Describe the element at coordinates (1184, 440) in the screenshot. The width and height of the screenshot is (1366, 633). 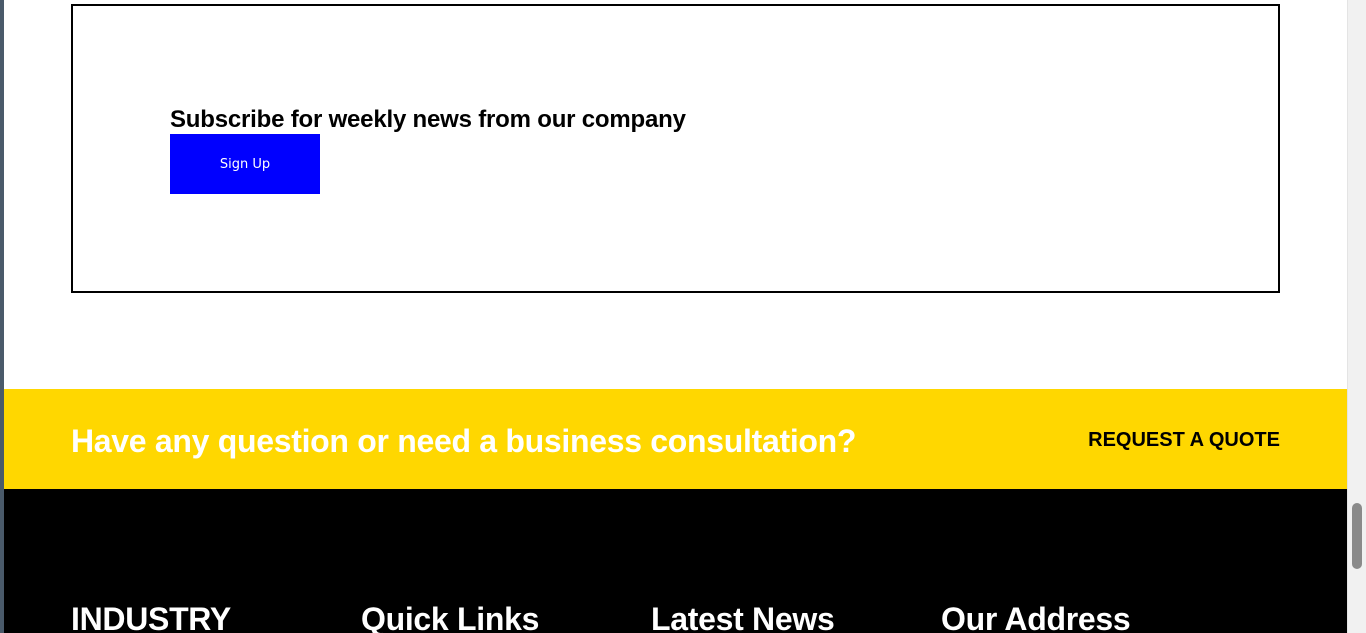
I see `request-quote-link: REQUEST A QUOTE` at that location.